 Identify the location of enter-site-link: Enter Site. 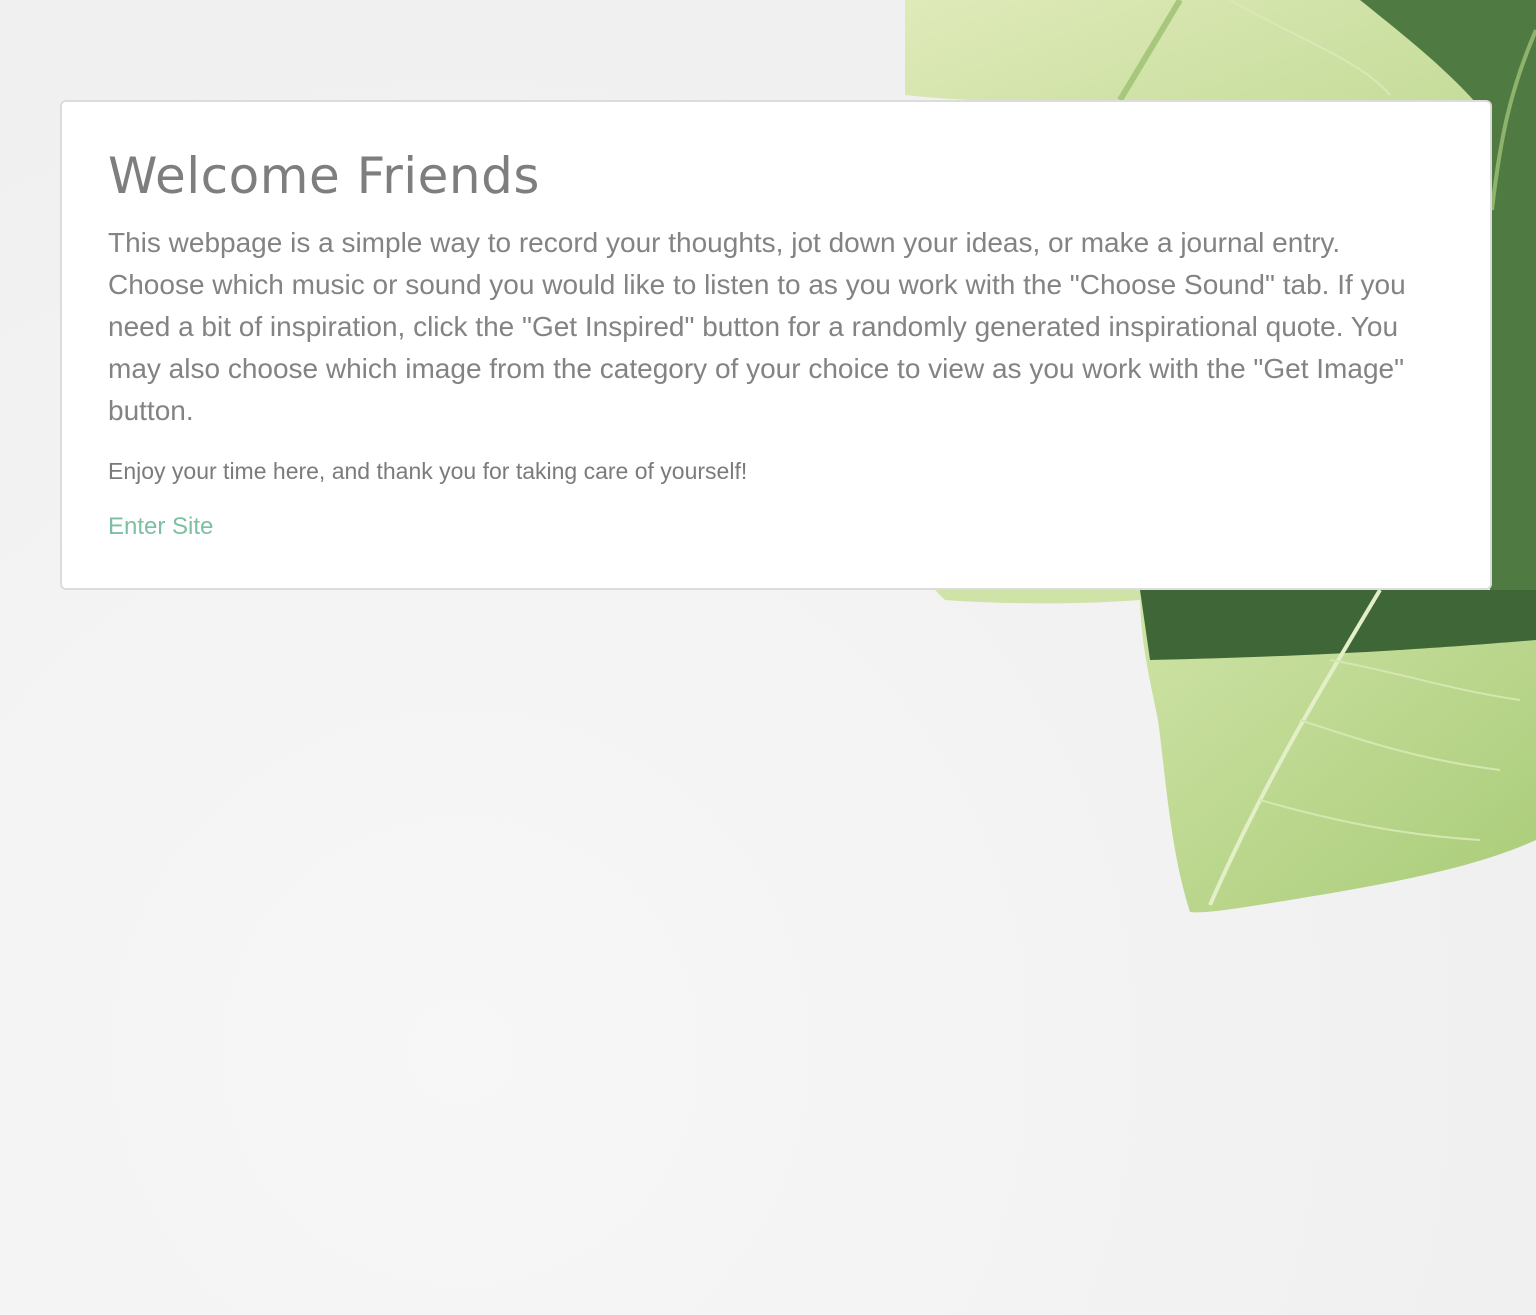
(160, 527).